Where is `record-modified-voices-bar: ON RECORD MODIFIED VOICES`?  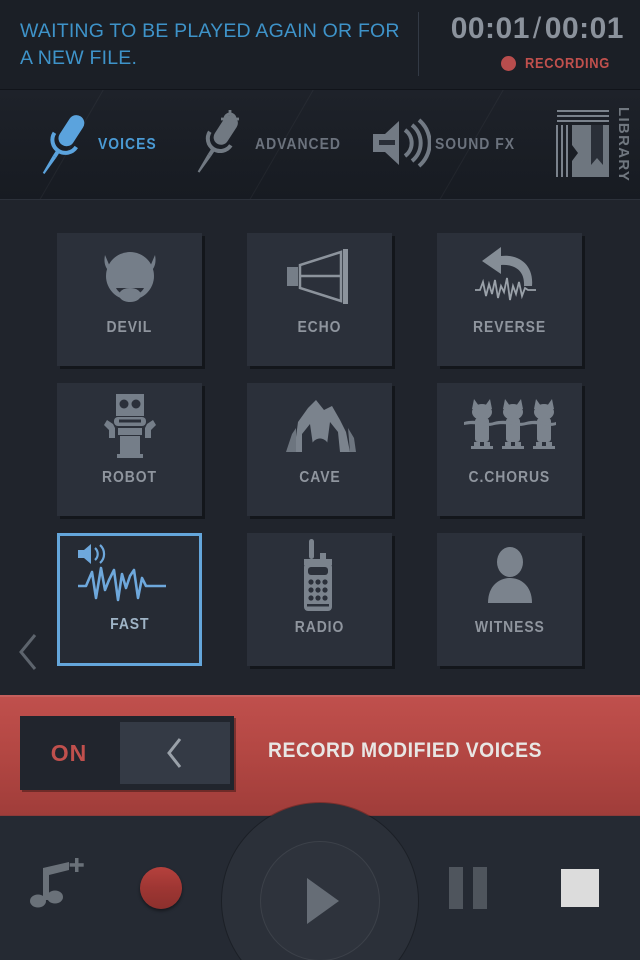 record-modified-voices-bar: ON RECORD MODIFIED VOICES is located at coordinates (320, 755).